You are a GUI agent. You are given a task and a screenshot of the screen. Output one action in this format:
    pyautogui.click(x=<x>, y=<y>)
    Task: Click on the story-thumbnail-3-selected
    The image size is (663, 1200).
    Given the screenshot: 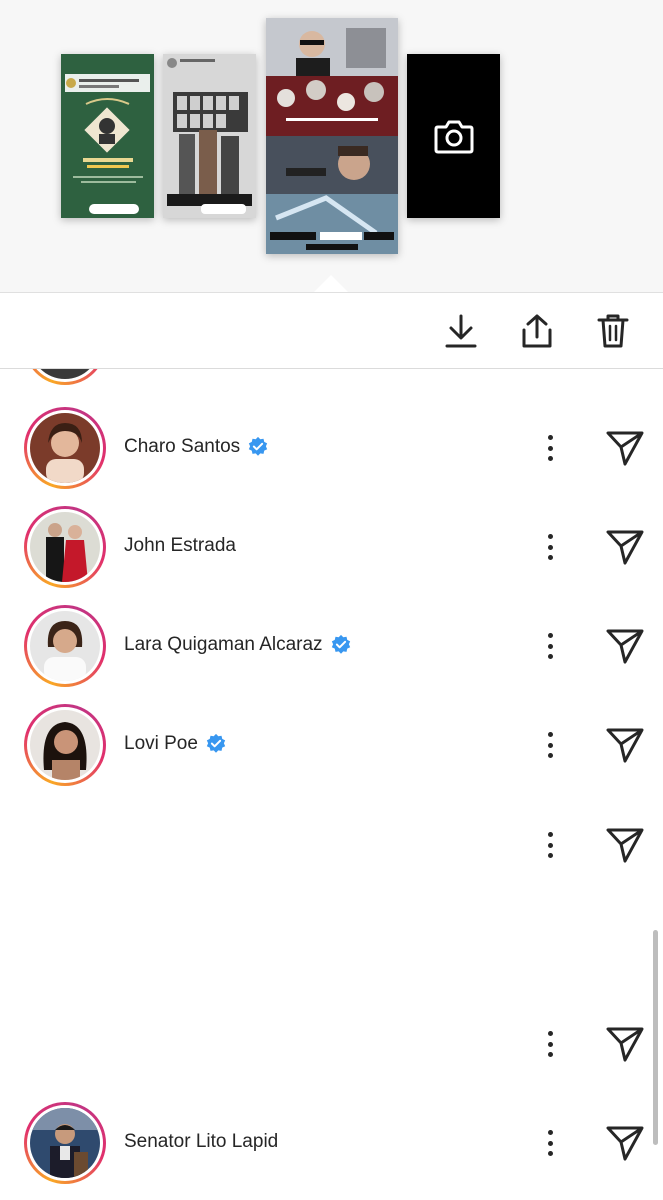 What is the action you would take?
    pyautogui.click(x=332, y=136)
    